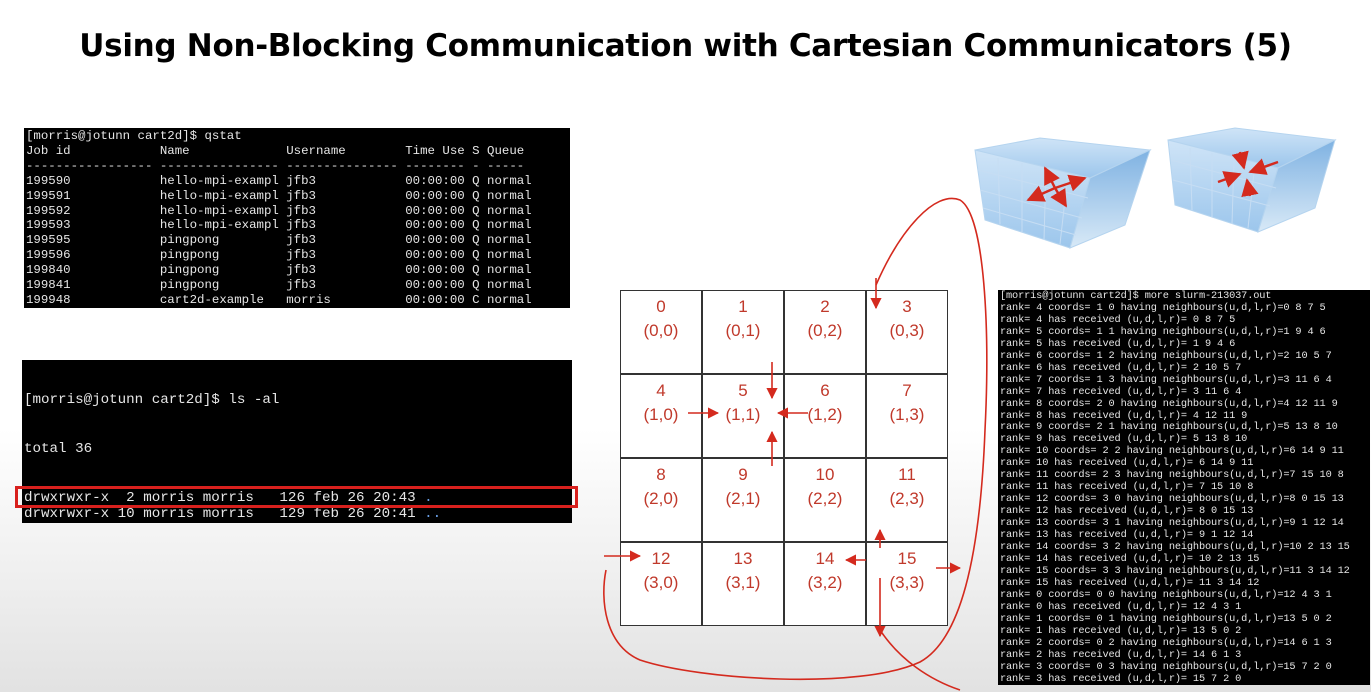 Image resolution: width=1371 pixels, height=692 pixels. I want to click on cell-coords: (2,3), so click(907, 498).